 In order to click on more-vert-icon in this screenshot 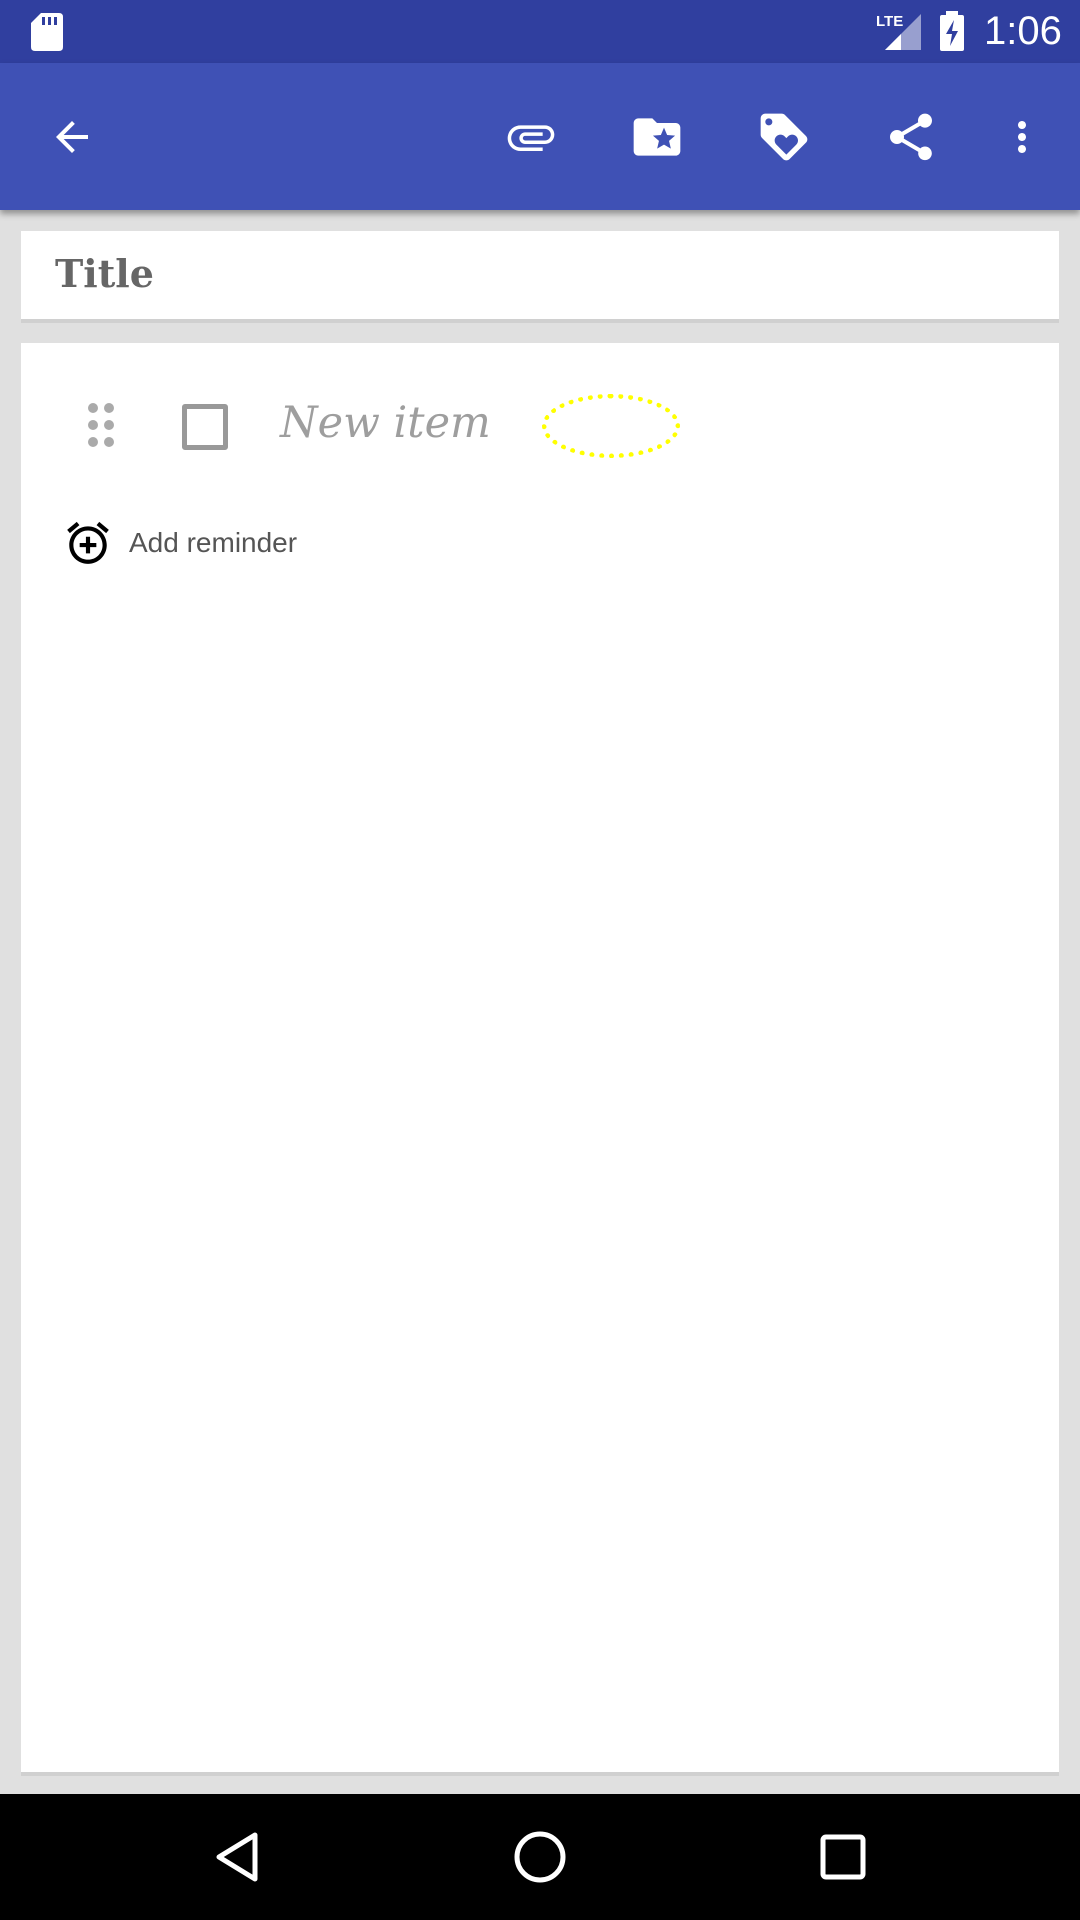, I will do `click(1022, 136)`.